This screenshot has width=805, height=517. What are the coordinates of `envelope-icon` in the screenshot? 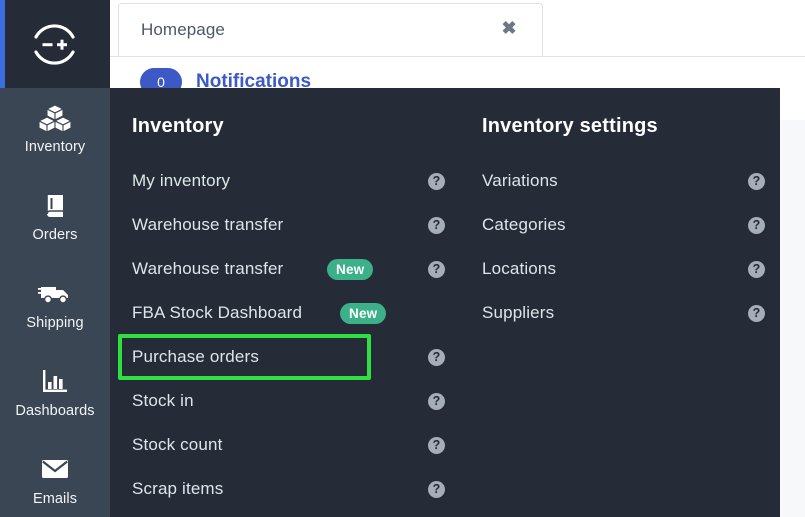 It's located at (55, 471).